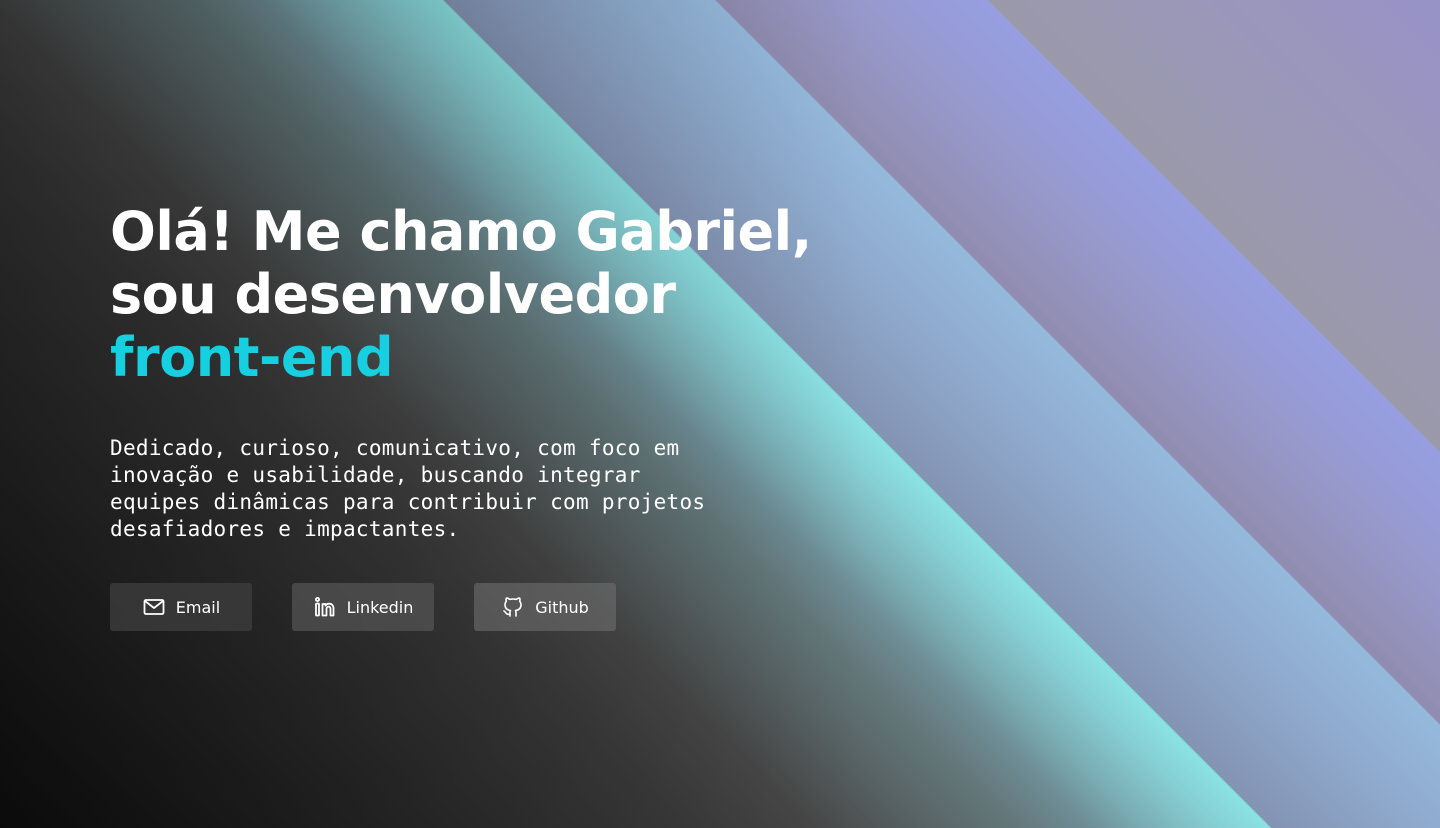 This screenshot has width=1440, height=828. Describe the element at coordinates (460, 607) in the screenshot. I see `contact-buttons: Email Linkedin Github` at that location.